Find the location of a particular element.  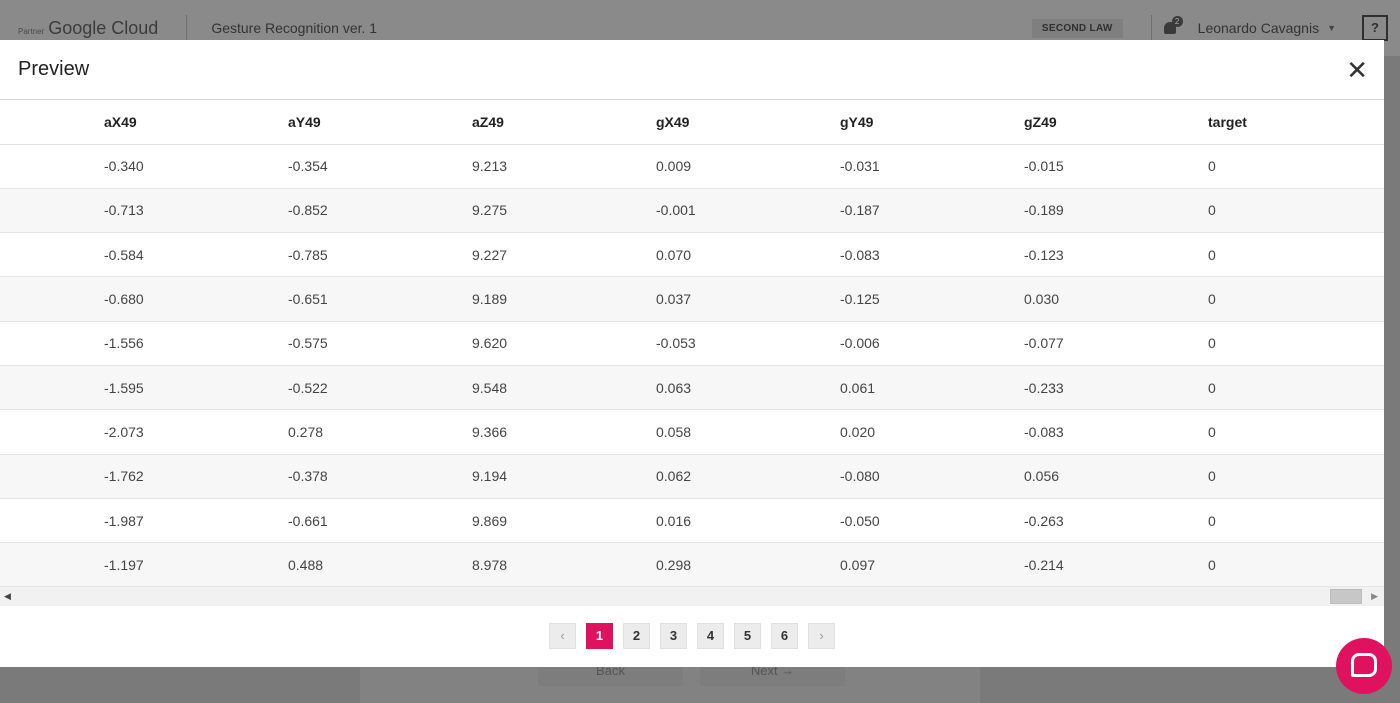

table-cell: 0.009 is located at coordinates (748, 166).